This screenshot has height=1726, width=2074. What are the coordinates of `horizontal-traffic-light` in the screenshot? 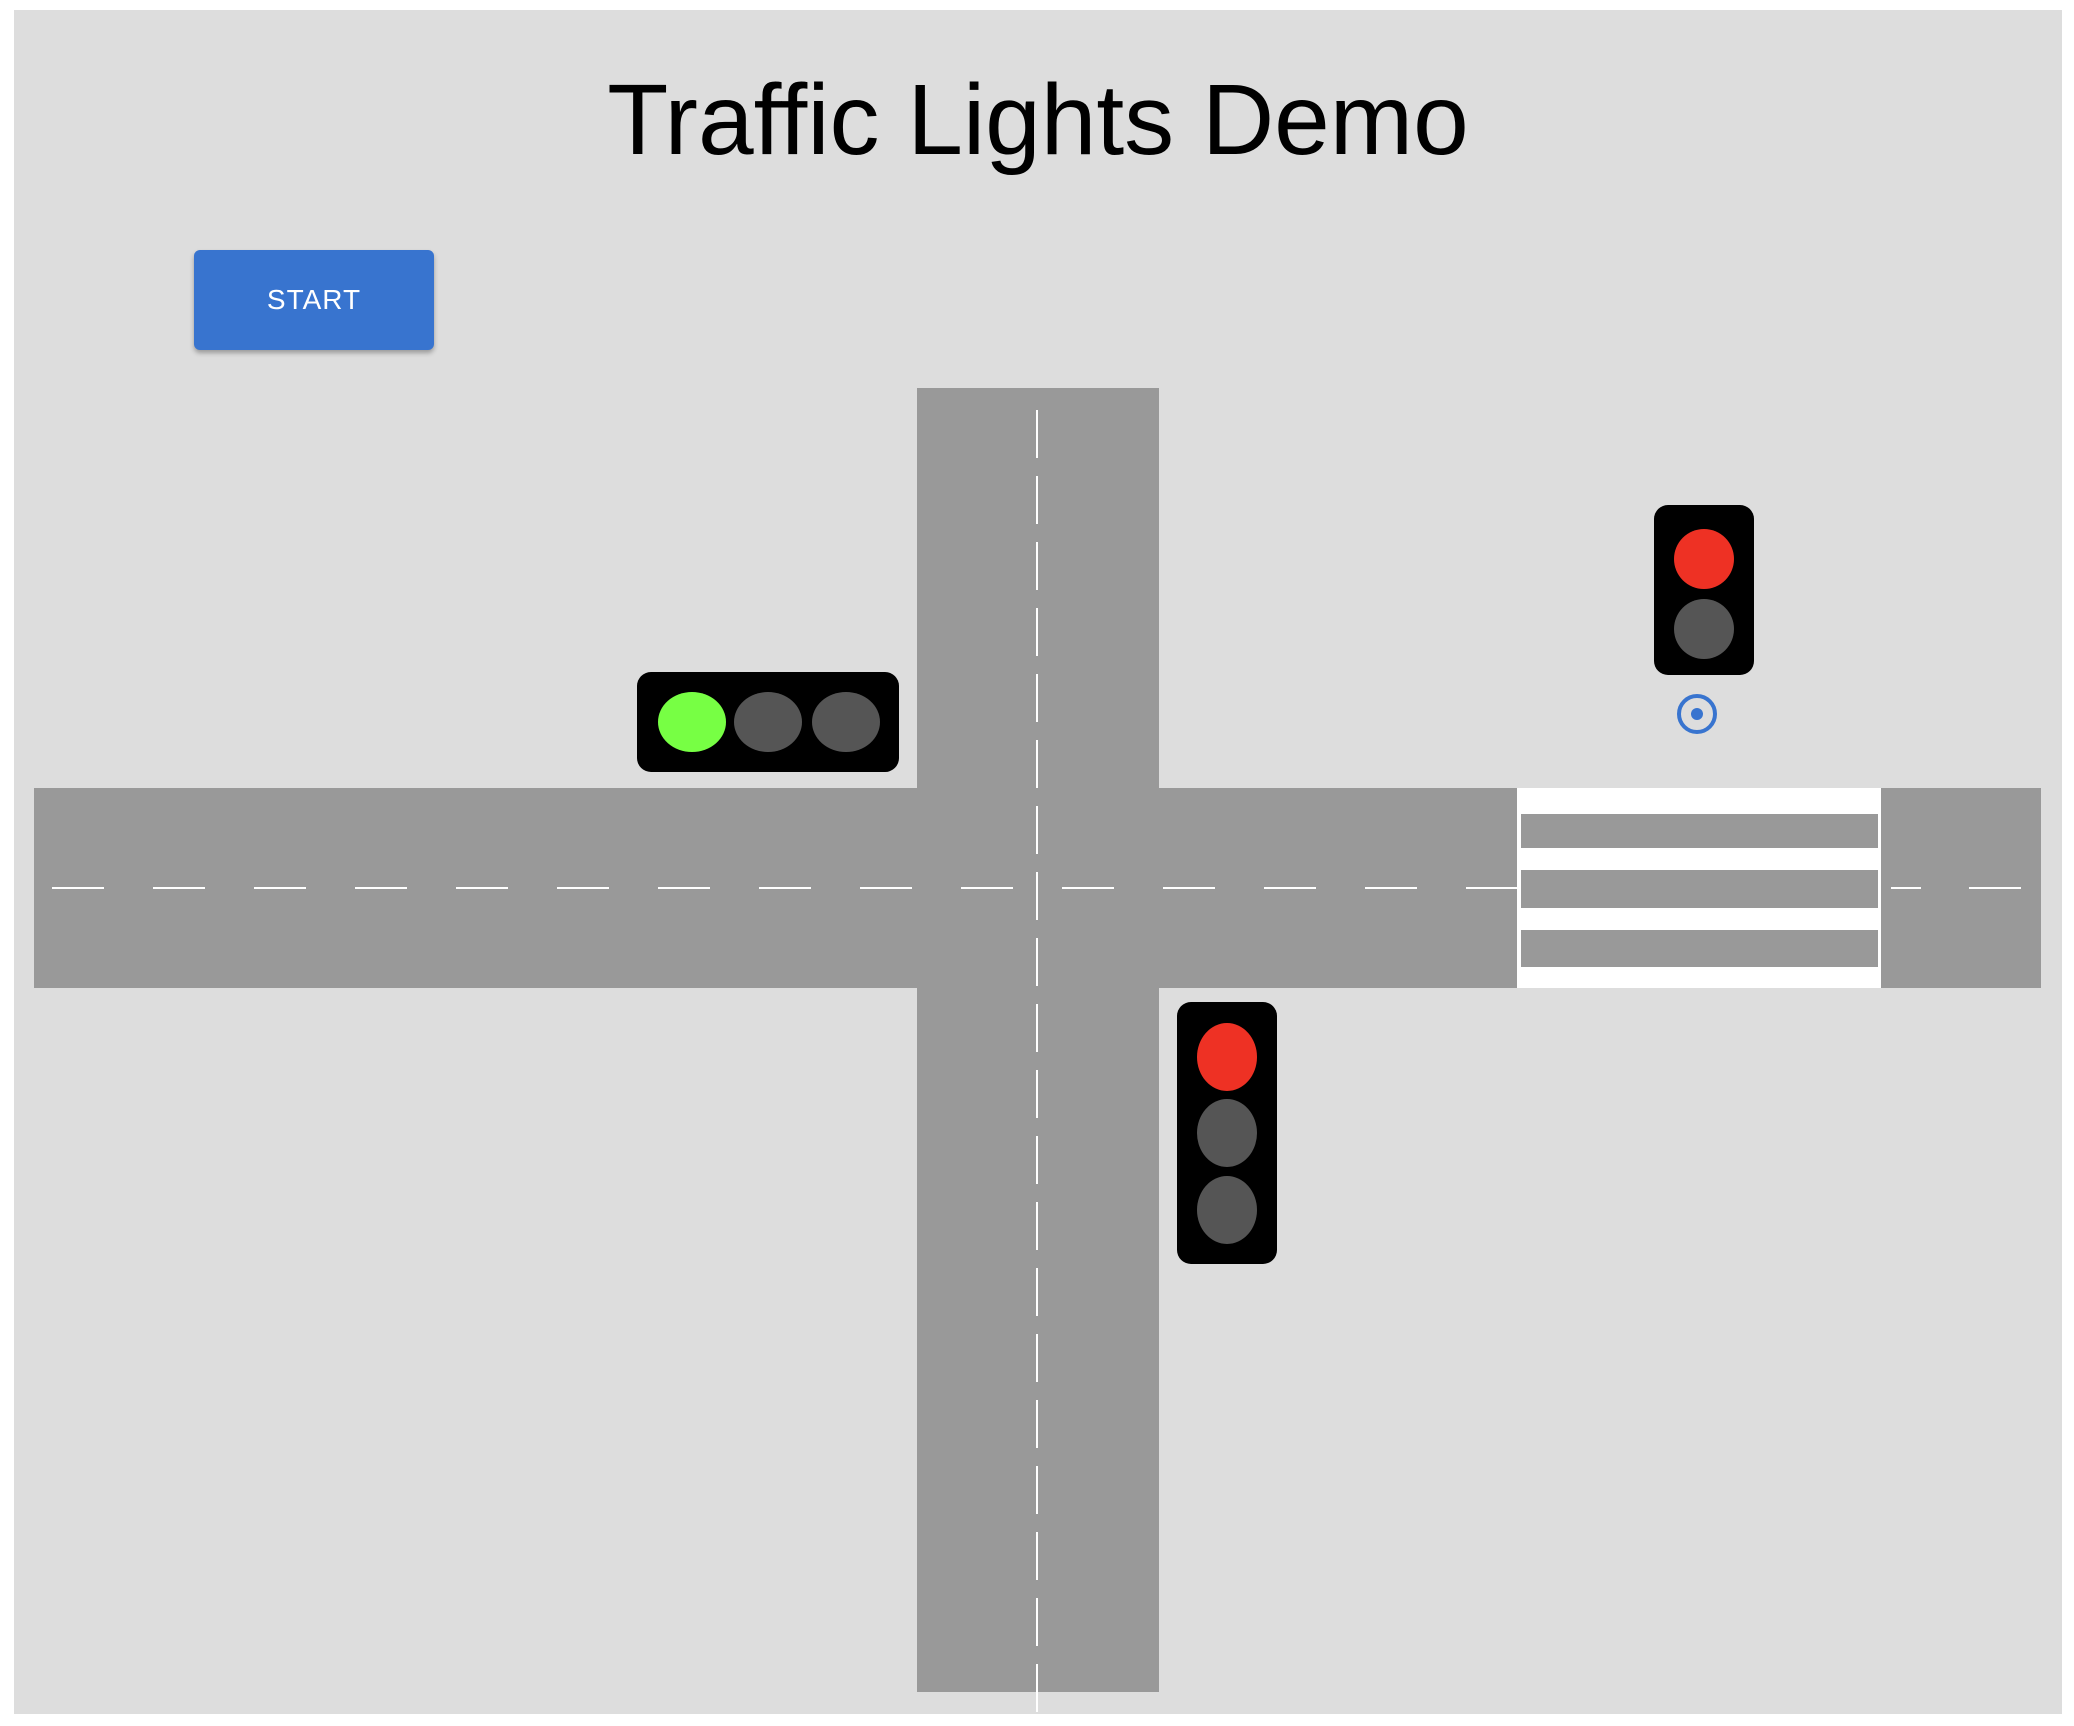 It's located at (768, 722).